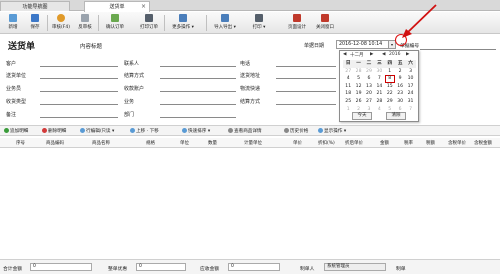  I want to click on calendar-day: 25, so click(348, 102).